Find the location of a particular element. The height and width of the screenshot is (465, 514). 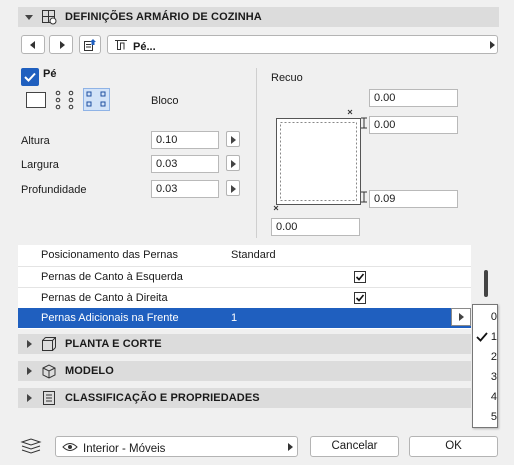

next-button is located at coordinates (61, 44).